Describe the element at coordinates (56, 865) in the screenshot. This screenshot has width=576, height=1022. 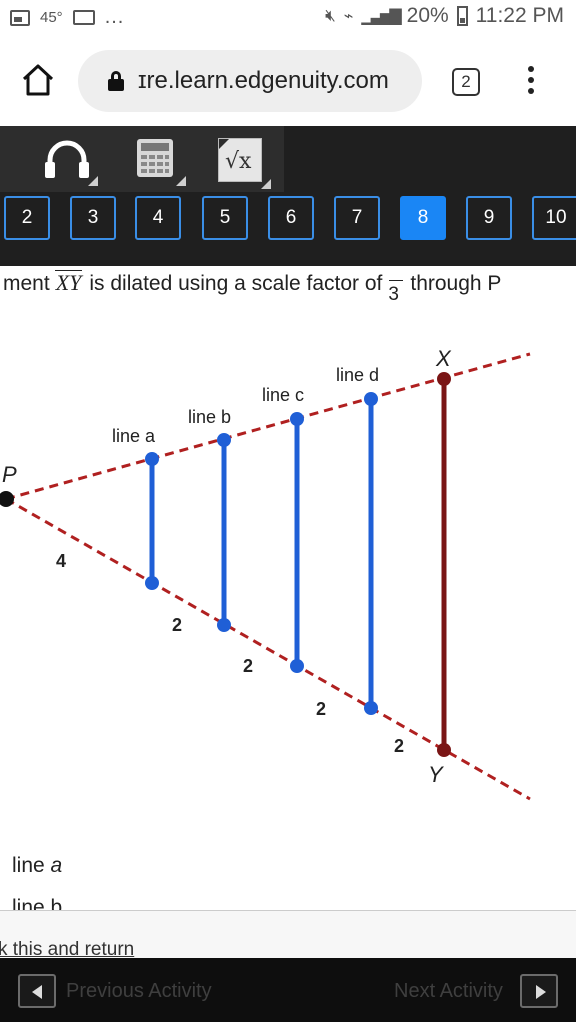
I see `answer-option-a-letter: a` at that location.